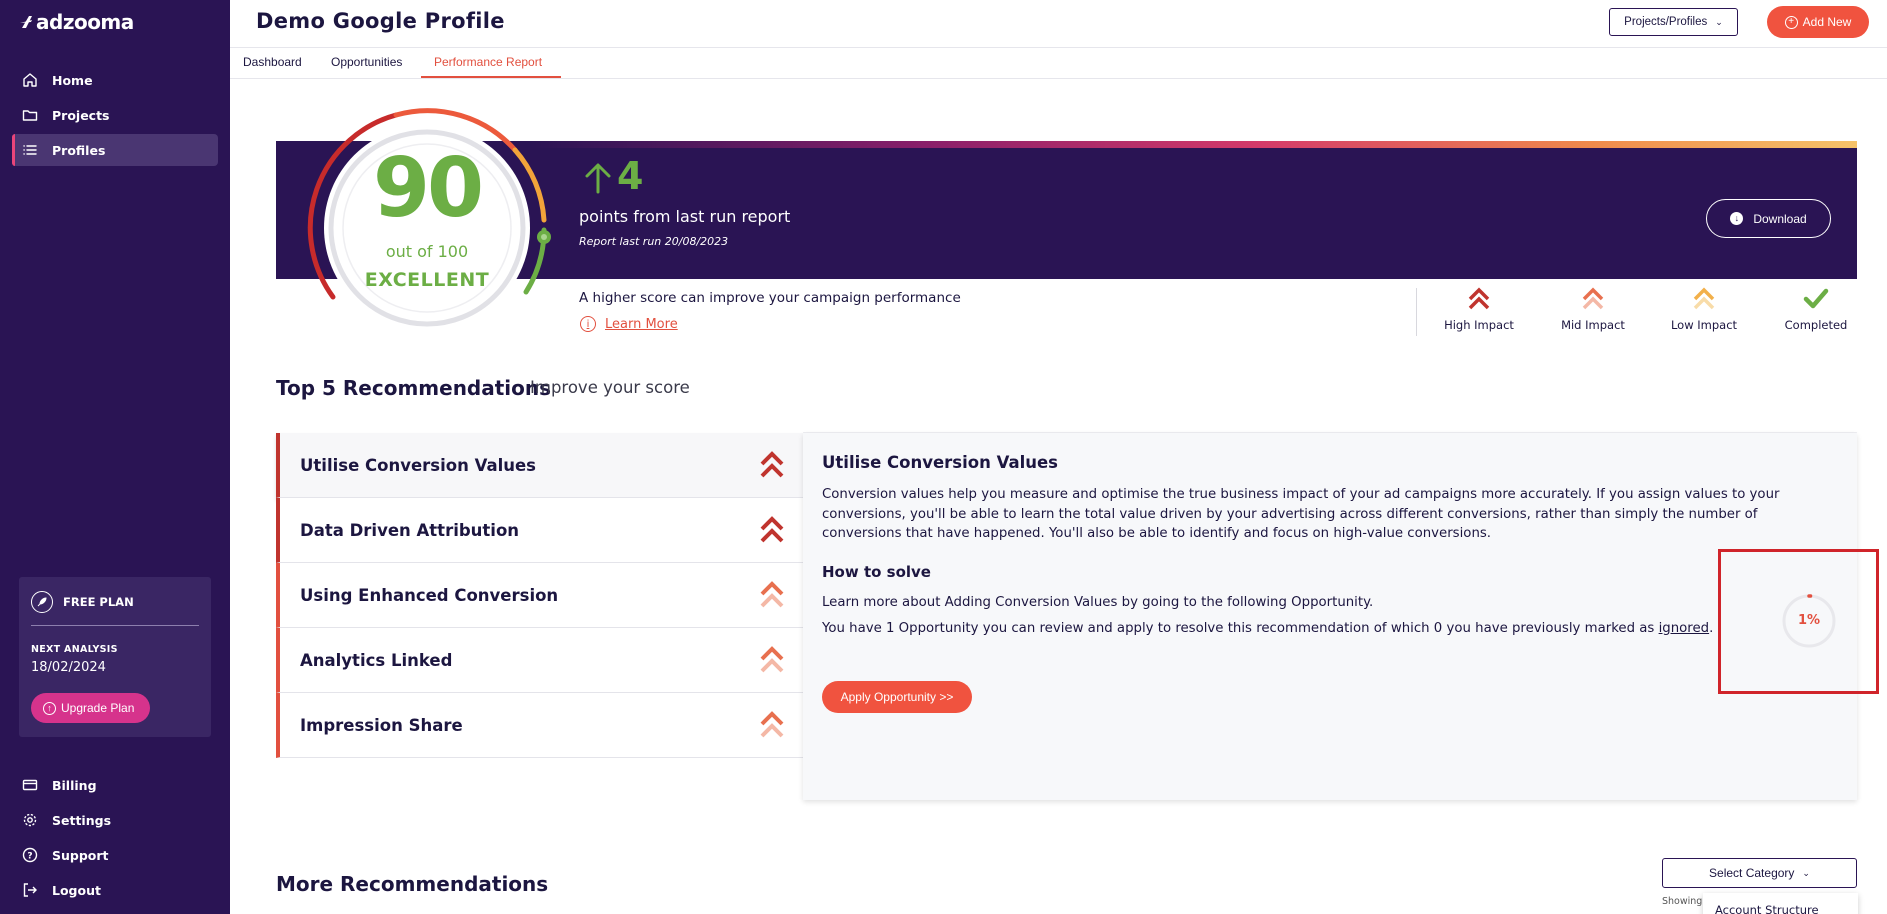 This screenshot has width=1887, height=914. What do you see at coordinates (1058, 78) in the screenshot?
I see `tabs-divider` at bounding box center [1058, 78].